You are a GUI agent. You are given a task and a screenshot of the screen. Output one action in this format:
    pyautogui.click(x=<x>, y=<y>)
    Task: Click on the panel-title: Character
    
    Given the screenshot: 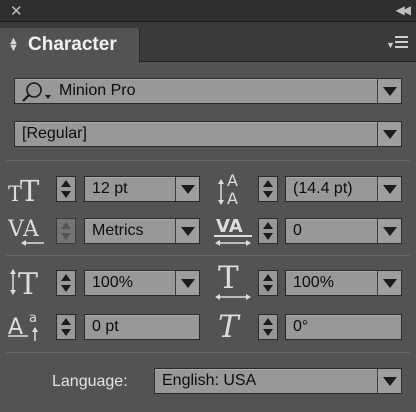 What is the action you would take?
    pyautogui.click(x=72, y=44)
    